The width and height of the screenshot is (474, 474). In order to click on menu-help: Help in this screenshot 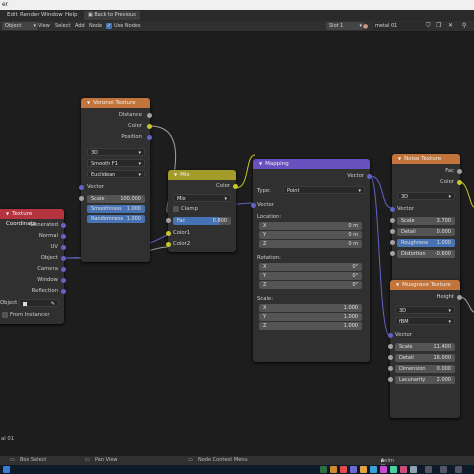, I will do `click(71, 15)`.